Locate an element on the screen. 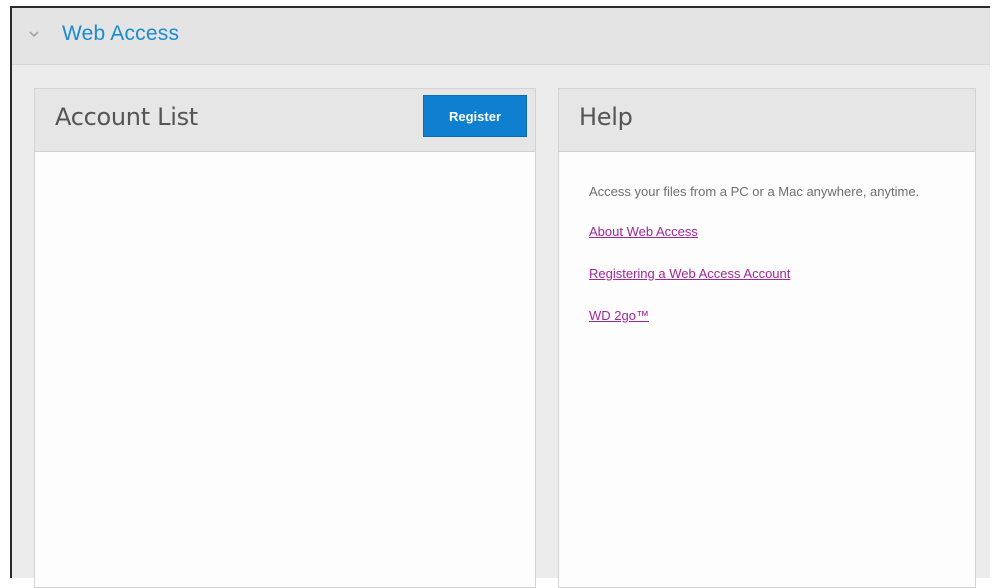 This screenshot has height=588, width=992. register-button: Register is located at coordinates (475, 116).